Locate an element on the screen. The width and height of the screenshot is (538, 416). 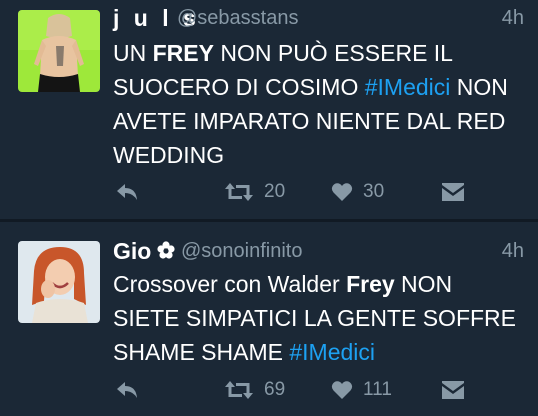
retweet-button: 20 is located at coordinates (254, 192).